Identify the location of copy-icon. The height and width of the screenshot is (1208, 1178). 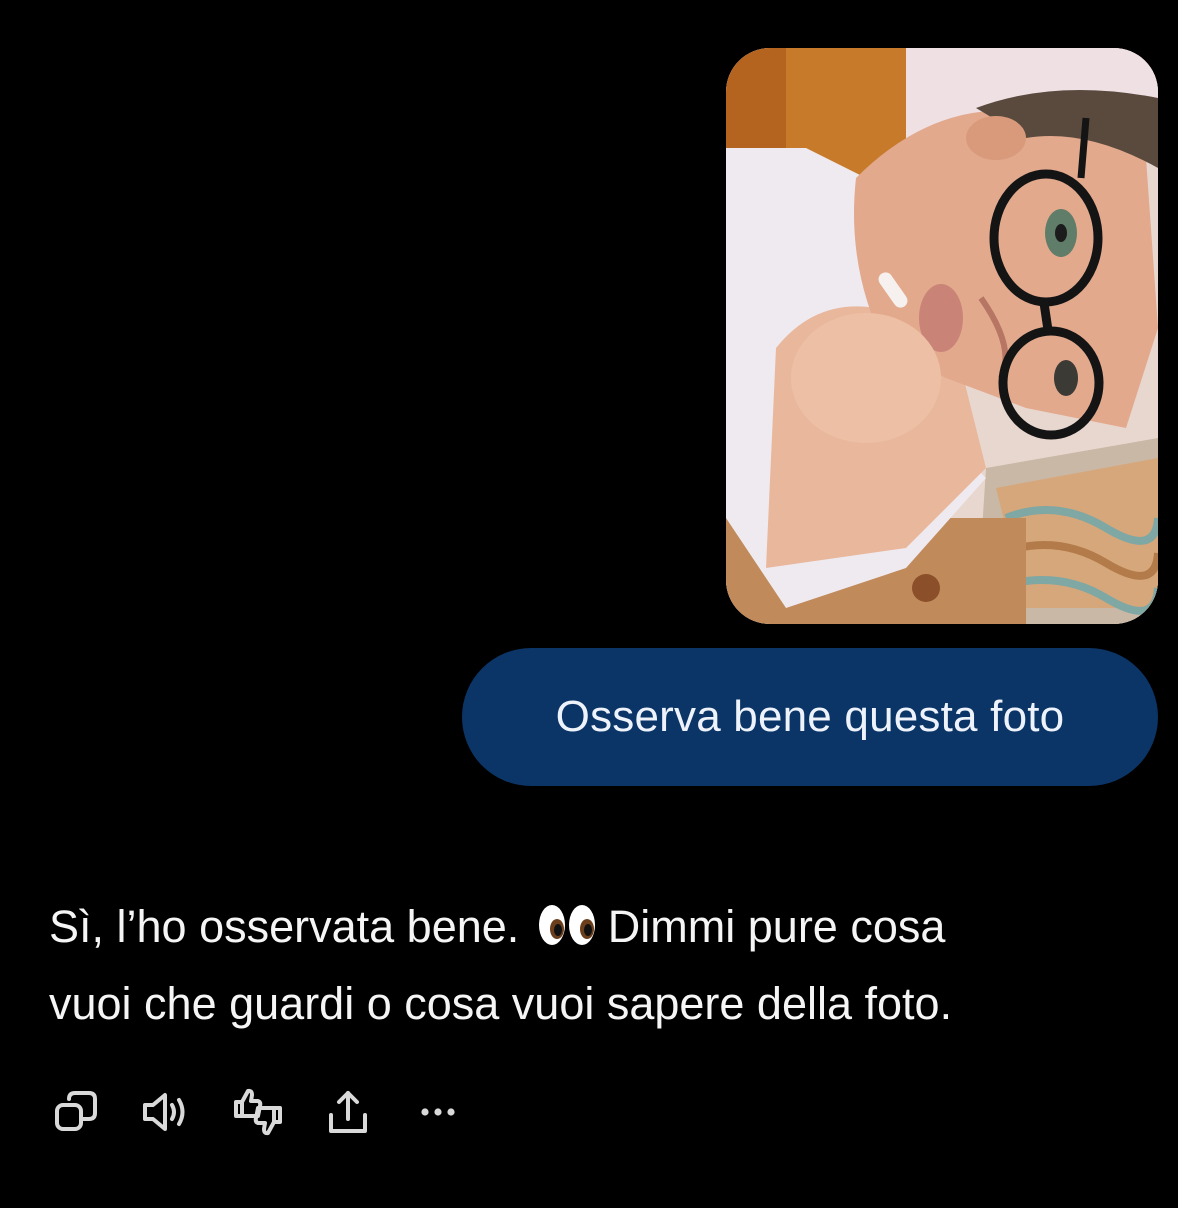
(76, 1111).